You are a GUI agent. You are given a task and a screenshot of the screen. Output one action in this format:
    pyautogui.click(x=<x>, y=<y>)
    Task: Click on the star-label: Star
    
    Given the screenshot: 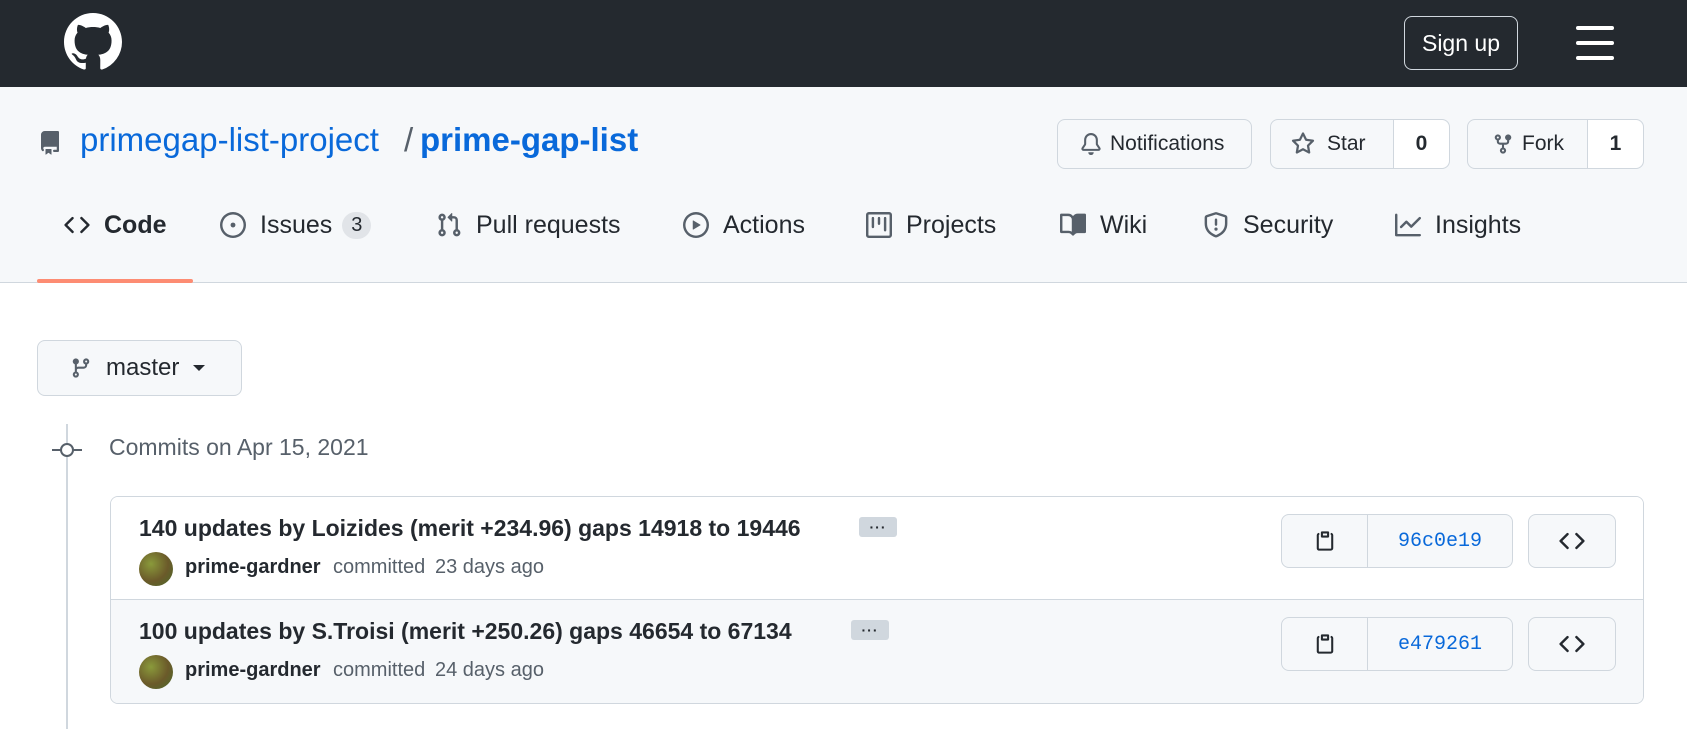 What is the action you would take?
    pyautogui.click(x=1346, y=143)
    